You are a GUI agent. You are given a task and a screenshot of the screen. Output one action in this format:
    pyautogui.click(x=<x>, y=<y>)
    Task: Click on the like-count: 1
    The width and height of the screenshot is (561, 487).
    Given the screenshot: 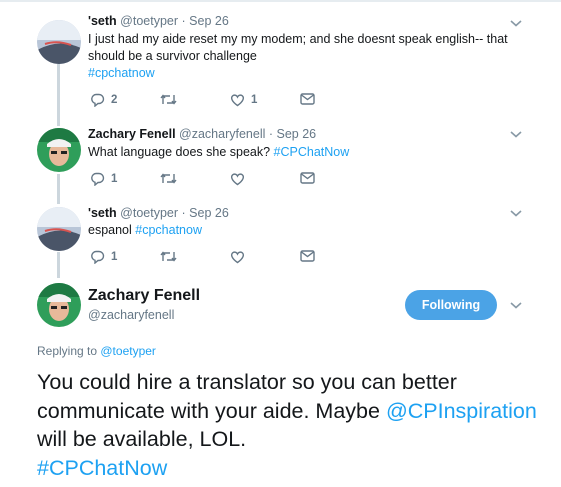 What is the action you would take?
    pyautogui.click(x=254, y=100)
    